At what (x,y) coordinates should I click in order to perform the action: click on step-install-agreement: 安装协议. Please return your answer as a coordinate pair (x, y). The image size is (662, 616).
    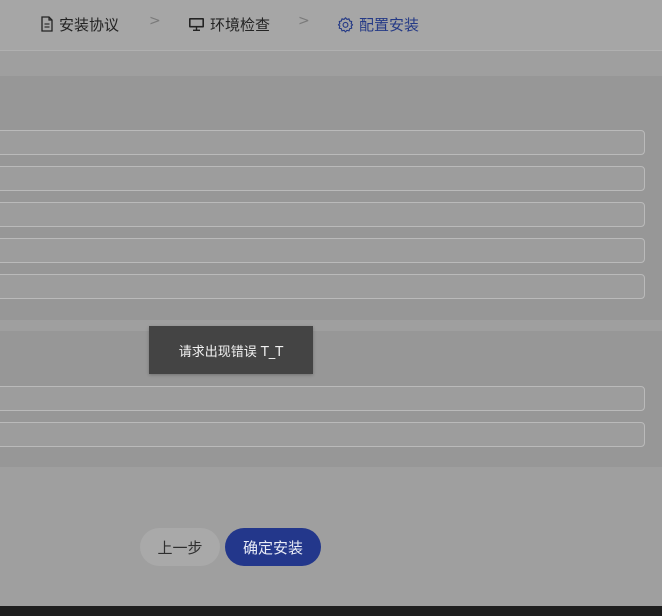
    Looking at the image, I should click on (79, 24).